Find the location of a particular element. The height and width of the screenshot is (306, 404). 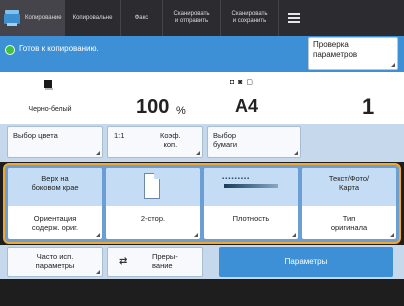

paper-tray-icons: ◘ ◙ ▢ is located at coordinates (242, 82).